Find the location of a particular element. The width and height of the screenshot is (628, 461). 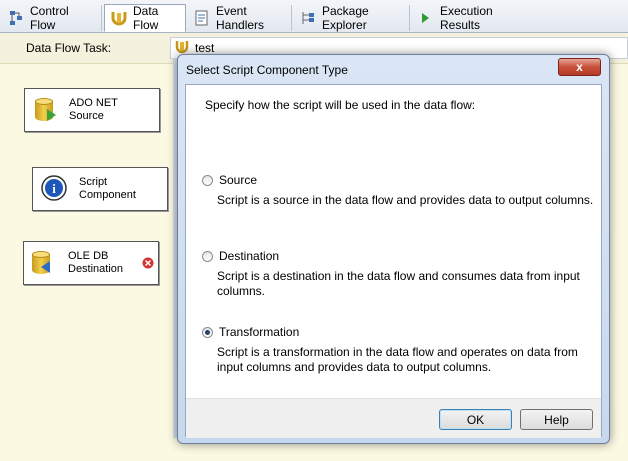

option-transformation: Transformation is located at coordinates (250, 332).